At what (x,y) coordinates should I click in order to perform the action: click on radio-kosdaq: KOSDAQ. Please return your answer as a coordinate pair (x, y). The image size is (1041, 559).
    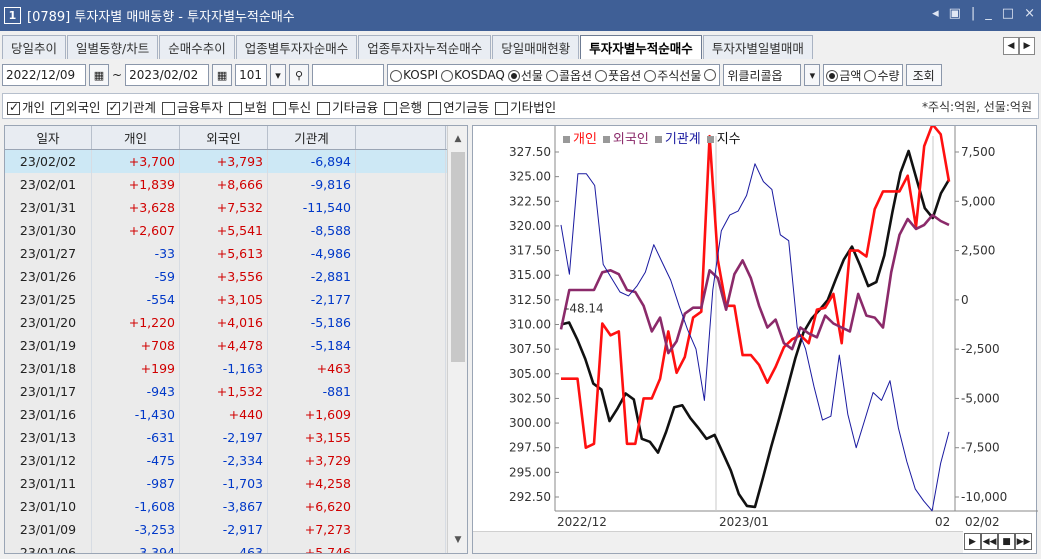
    Looking at the image, I should click on (473, 75).